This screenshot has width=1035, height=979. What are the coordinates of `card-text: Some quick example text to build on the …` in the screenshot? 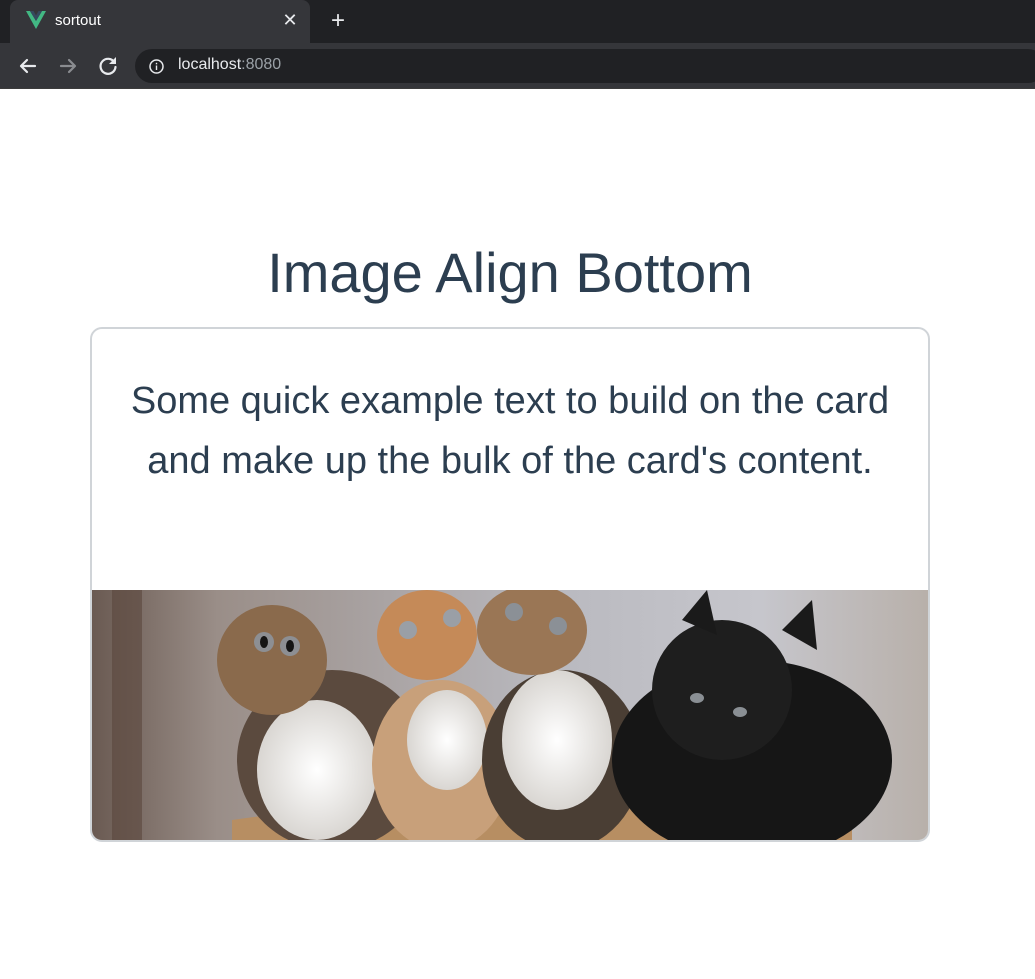 It's located at (510, 431).